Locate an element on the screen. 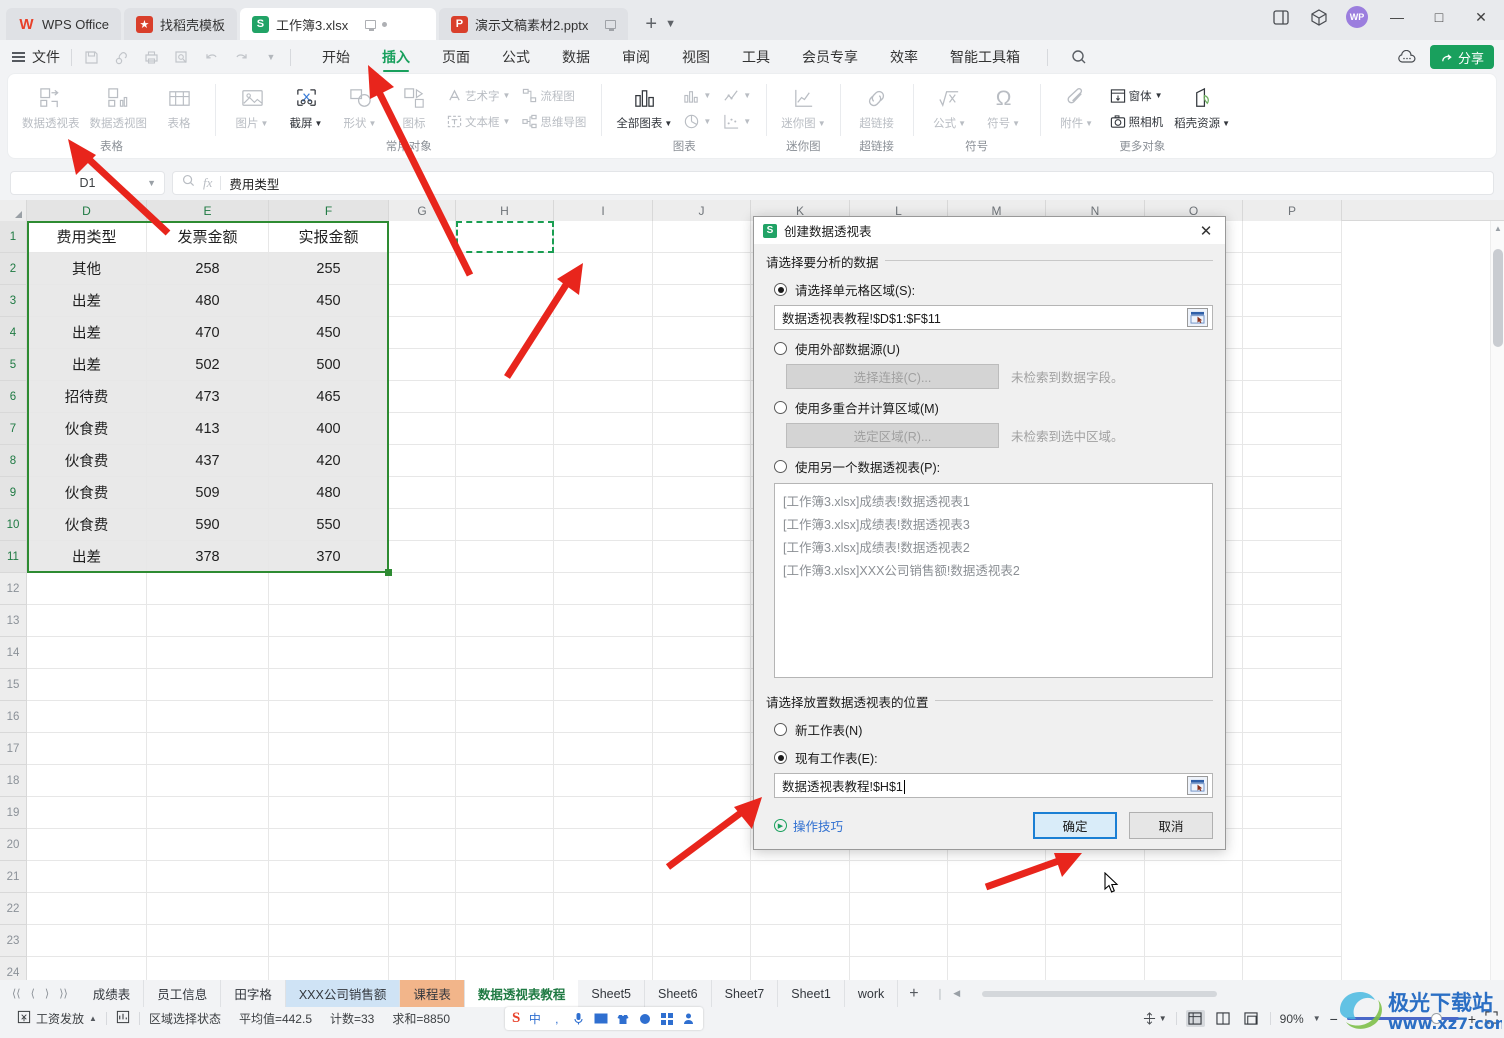  cell-D2: 其他 is located at coordinates (87, 269).